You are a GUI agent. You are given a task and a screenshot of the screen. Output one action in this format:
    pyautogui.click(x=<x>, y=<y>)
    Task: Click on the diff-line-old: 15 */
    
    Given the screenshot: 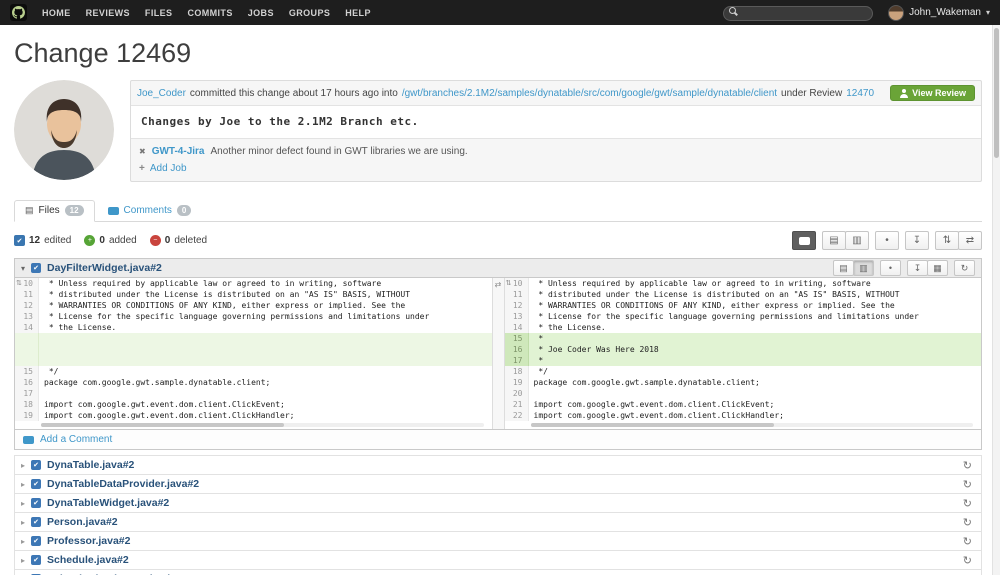 What is the action you would take?
    pyautogui.click(x=253, y=371)
    